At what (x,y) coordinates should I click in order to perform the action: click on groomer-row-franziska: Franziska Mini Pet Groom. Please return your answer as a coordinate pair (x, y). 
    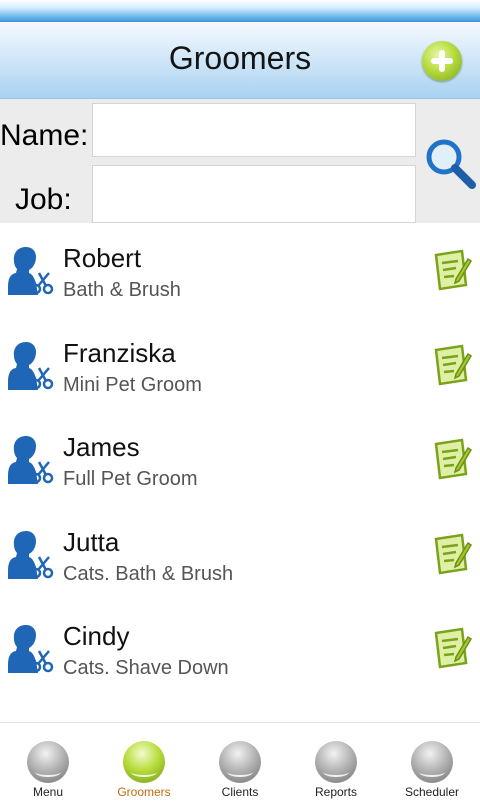
    Looking at the image, I should click on (240, 365).